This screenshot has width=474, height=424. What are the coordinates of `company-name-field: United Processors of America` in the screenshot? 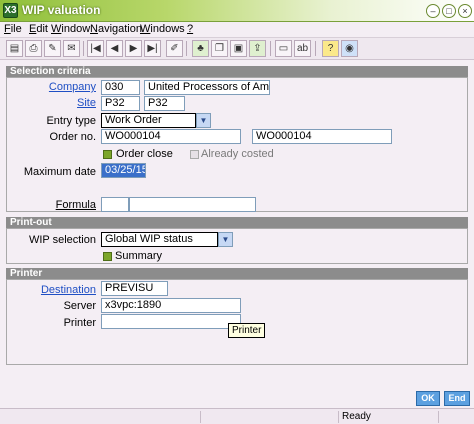 It's located at (207, 87).